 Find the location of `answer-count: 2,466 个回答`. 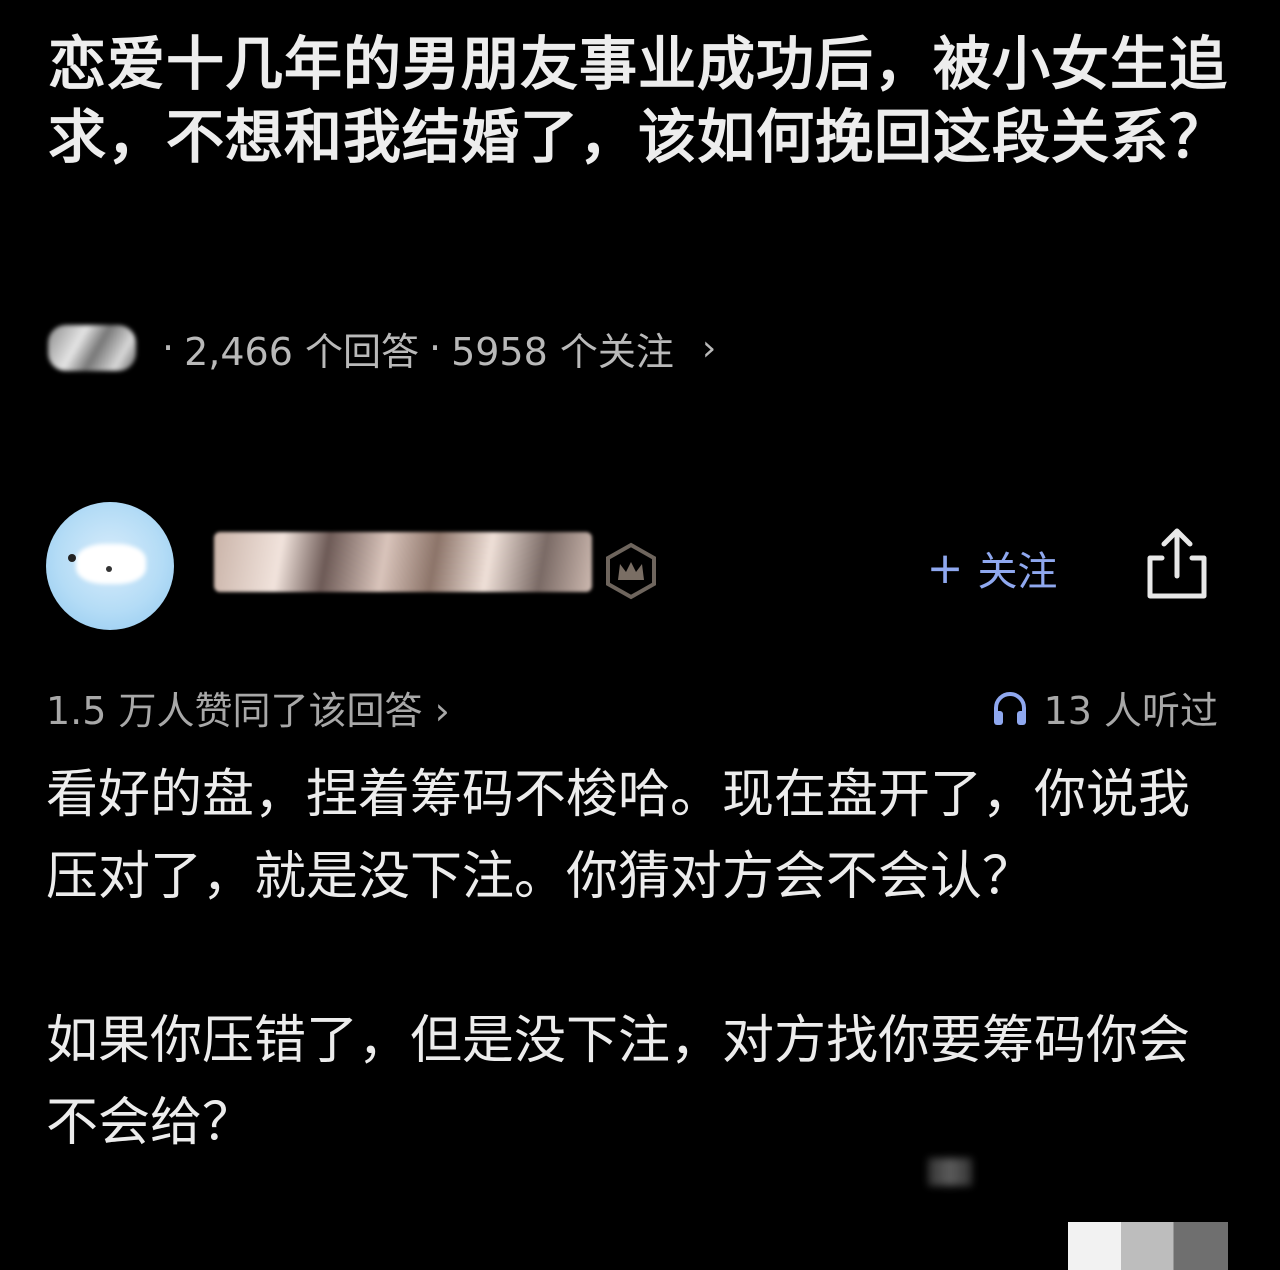

answer-count: 2,466 个回答 is located at coordinates (301, 348).